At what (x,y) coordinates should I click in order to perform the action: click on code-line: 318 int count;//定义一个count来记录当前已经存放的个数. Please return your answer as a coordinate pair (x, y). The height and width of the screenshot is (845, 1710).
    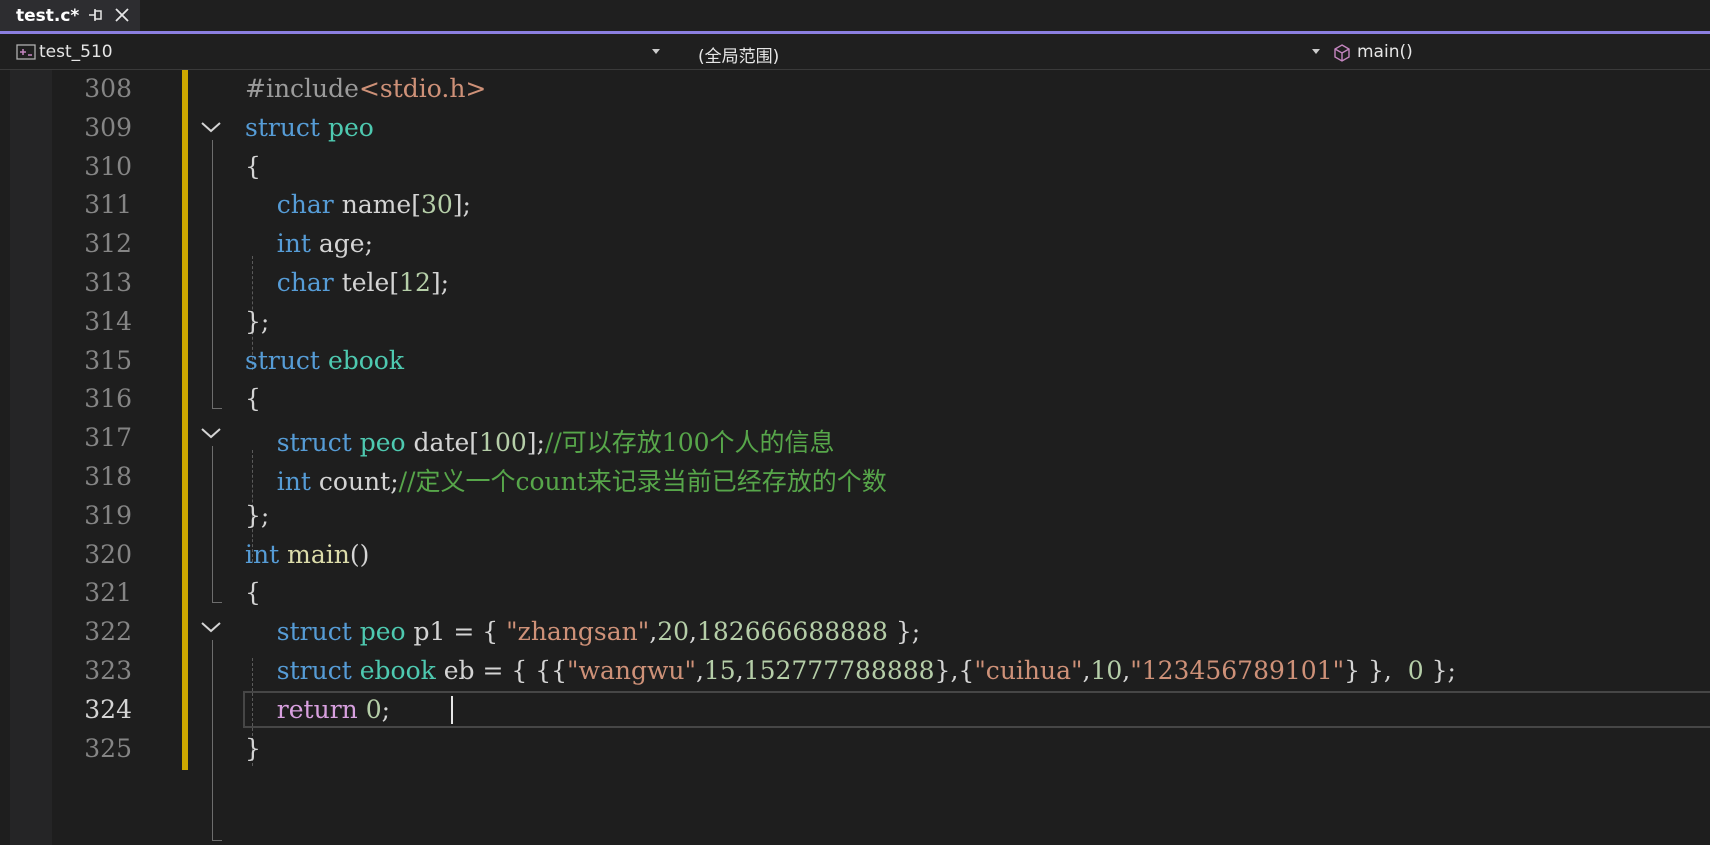
    Looking at the image, I should click on (855, 477).